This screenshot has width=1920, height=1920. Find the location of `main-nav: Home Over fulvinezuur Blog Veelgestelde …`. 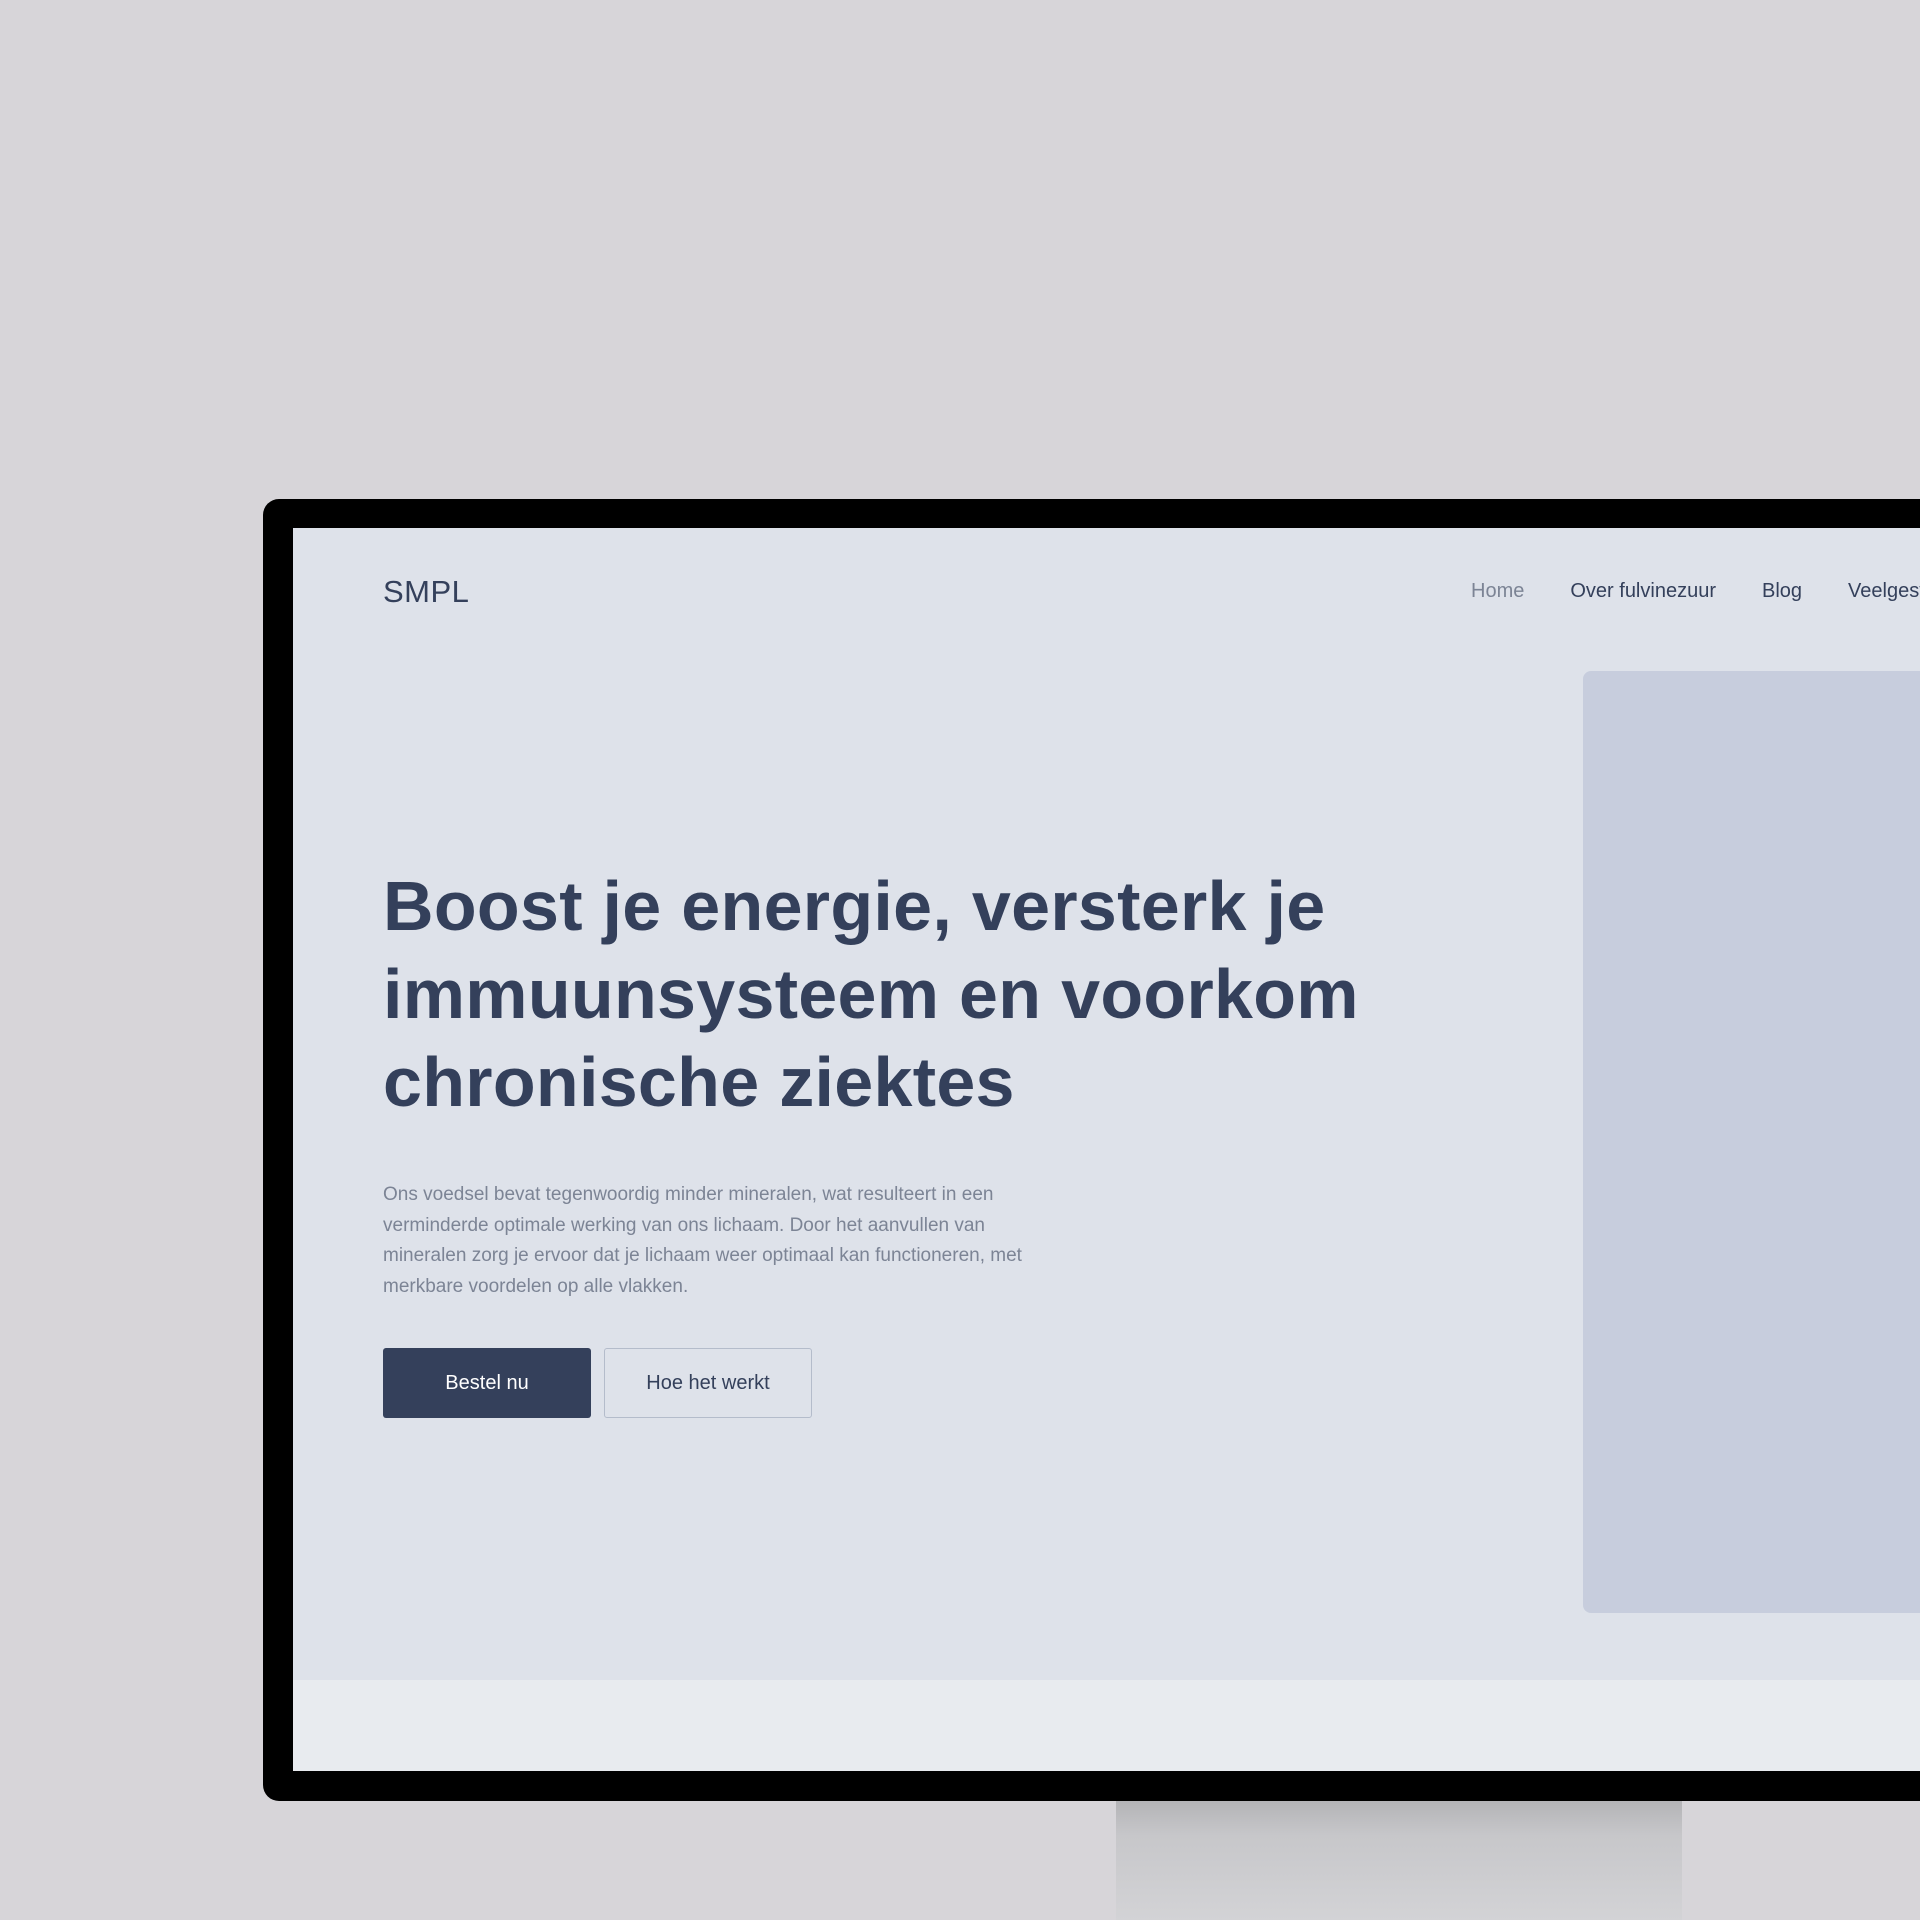

main-nav: Home Over fulvinezuur Blog Veelgestelde … is located at coordinates (1695, 591).